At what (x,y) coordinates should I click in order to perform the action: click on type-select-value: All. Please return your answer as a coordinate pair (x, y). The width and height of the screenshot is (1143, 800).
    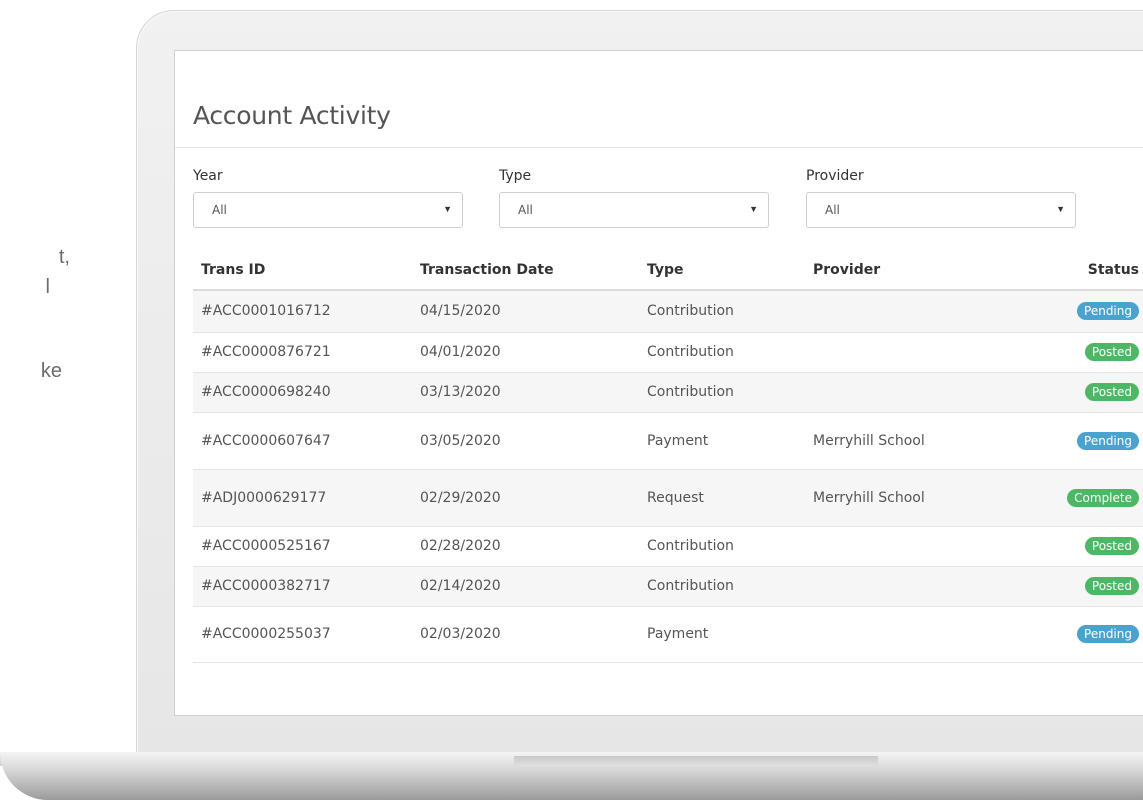
    Looking at the image, I should click on (525, 210).